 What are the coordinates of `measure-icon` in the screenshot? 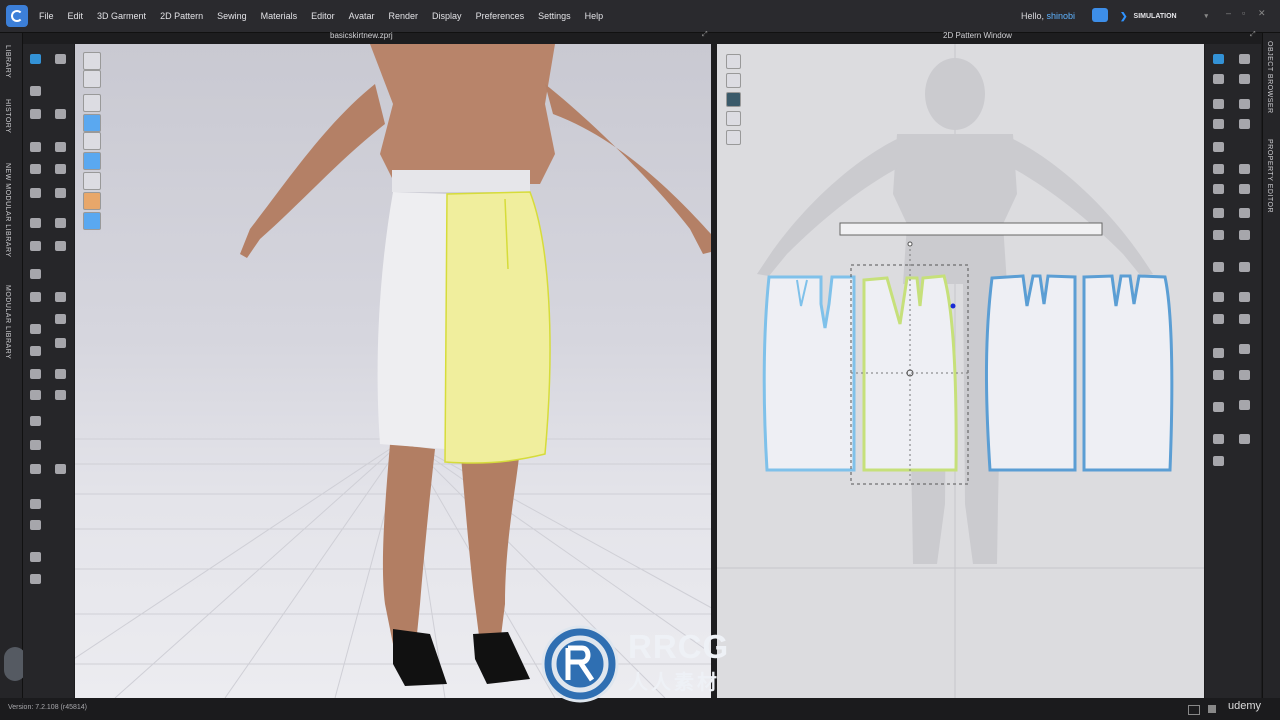 It's located at (35, 374).